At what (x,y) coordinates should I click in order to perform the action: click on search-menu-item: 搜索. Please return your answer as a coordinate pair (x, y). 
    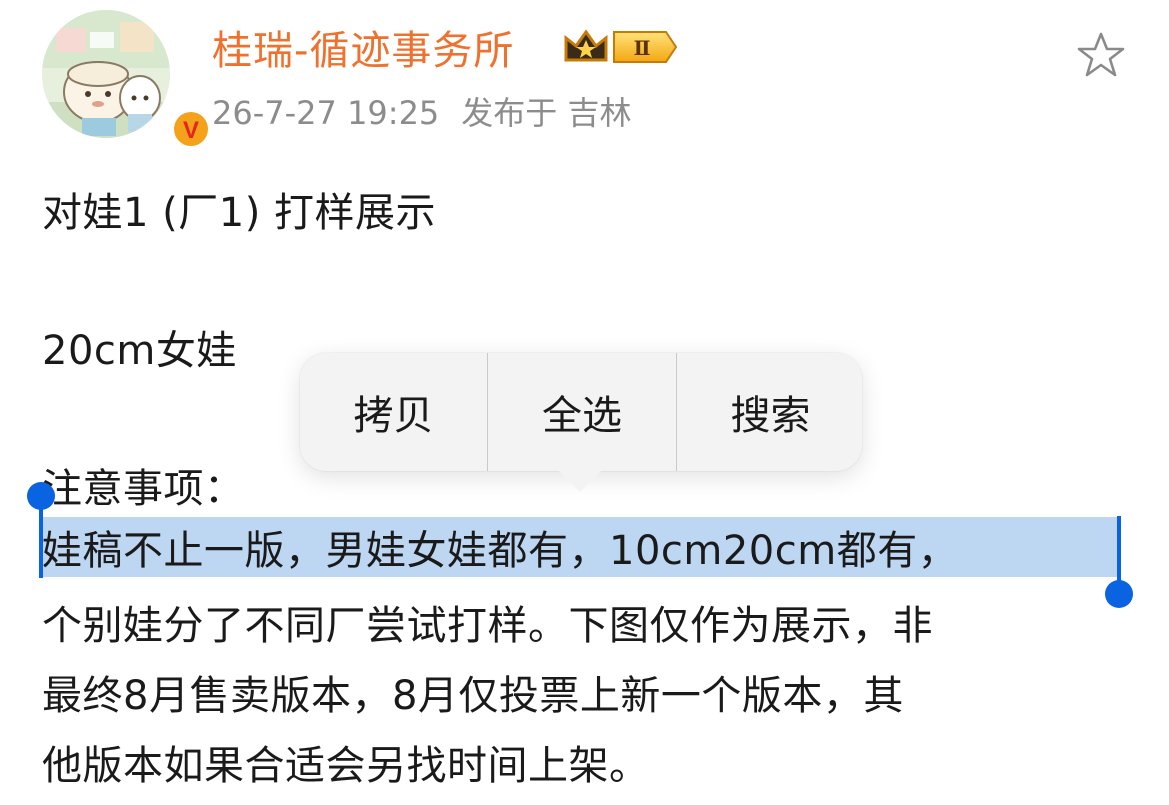
    Looking at the image, I should click on (770, 412).